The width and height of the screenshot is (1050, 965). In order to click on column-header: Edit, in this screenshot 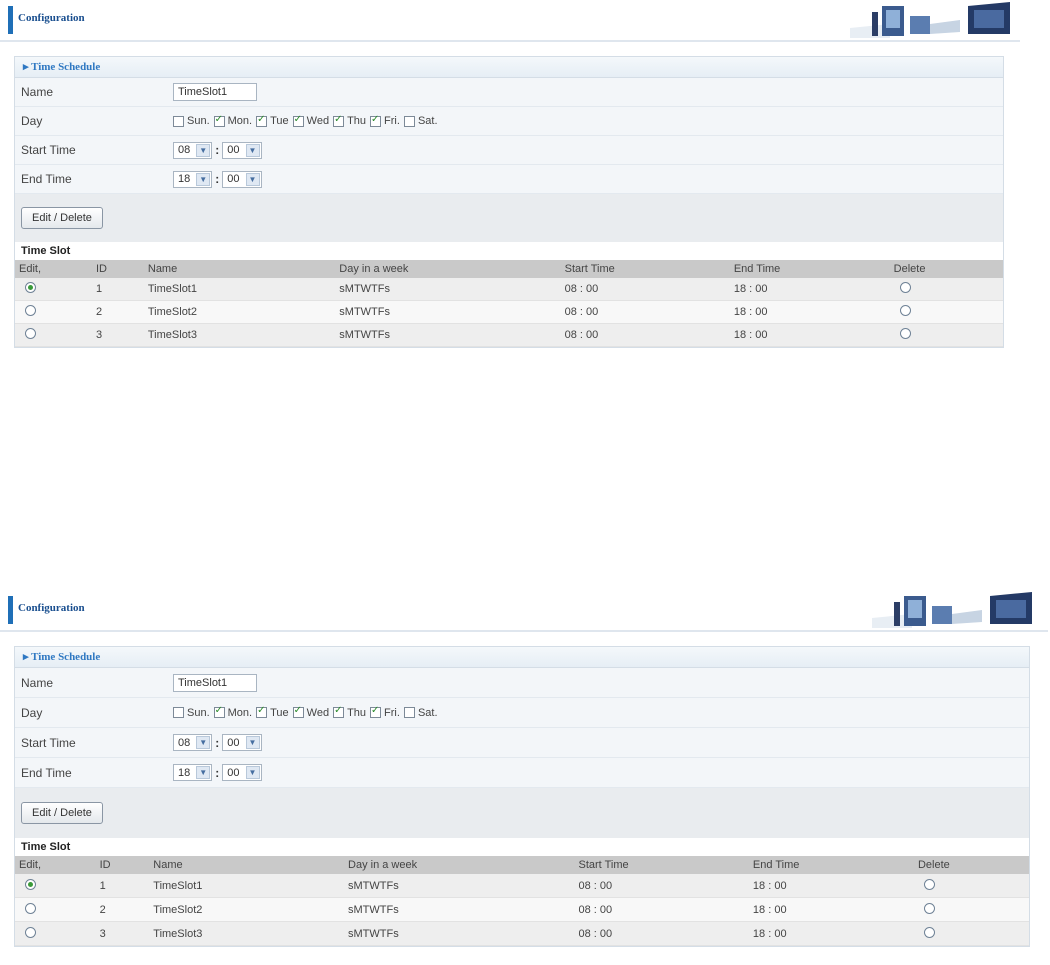, I will do `click(53, 269)`.